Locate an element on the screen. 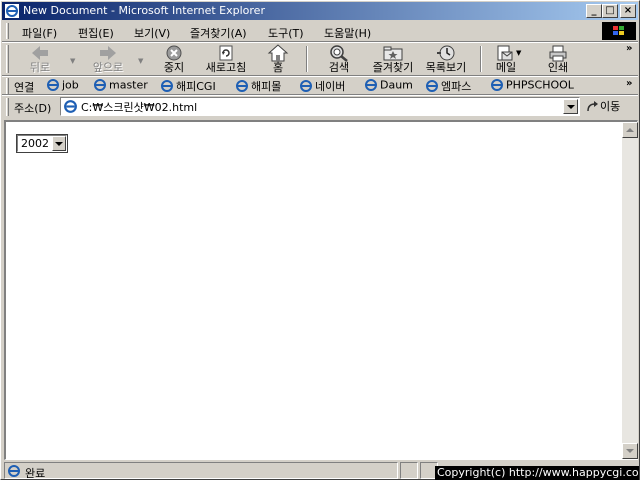 The image size is (640, 480). link-naver: 네이버 is located at coordinates (322, 86).